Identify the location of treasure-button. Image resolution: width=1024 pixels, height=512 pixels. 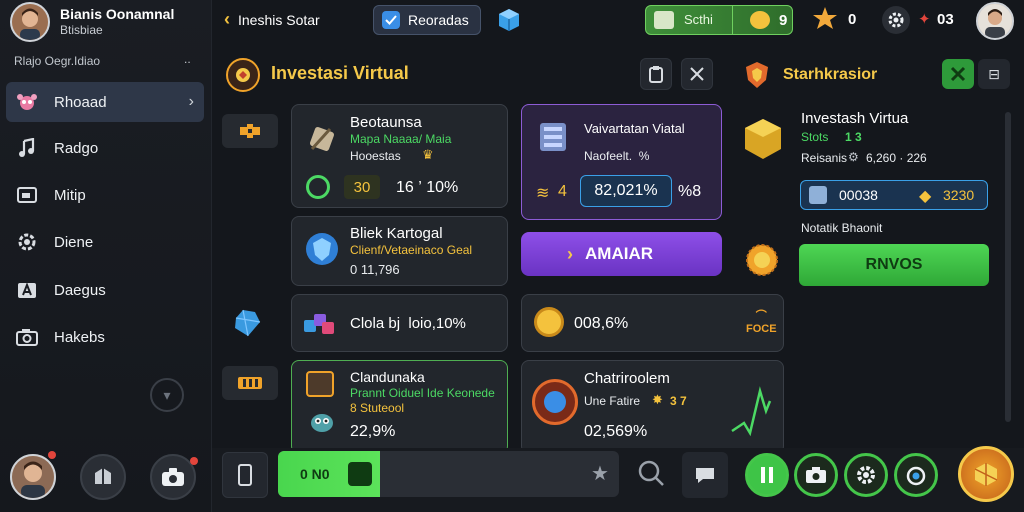
(986, 474).